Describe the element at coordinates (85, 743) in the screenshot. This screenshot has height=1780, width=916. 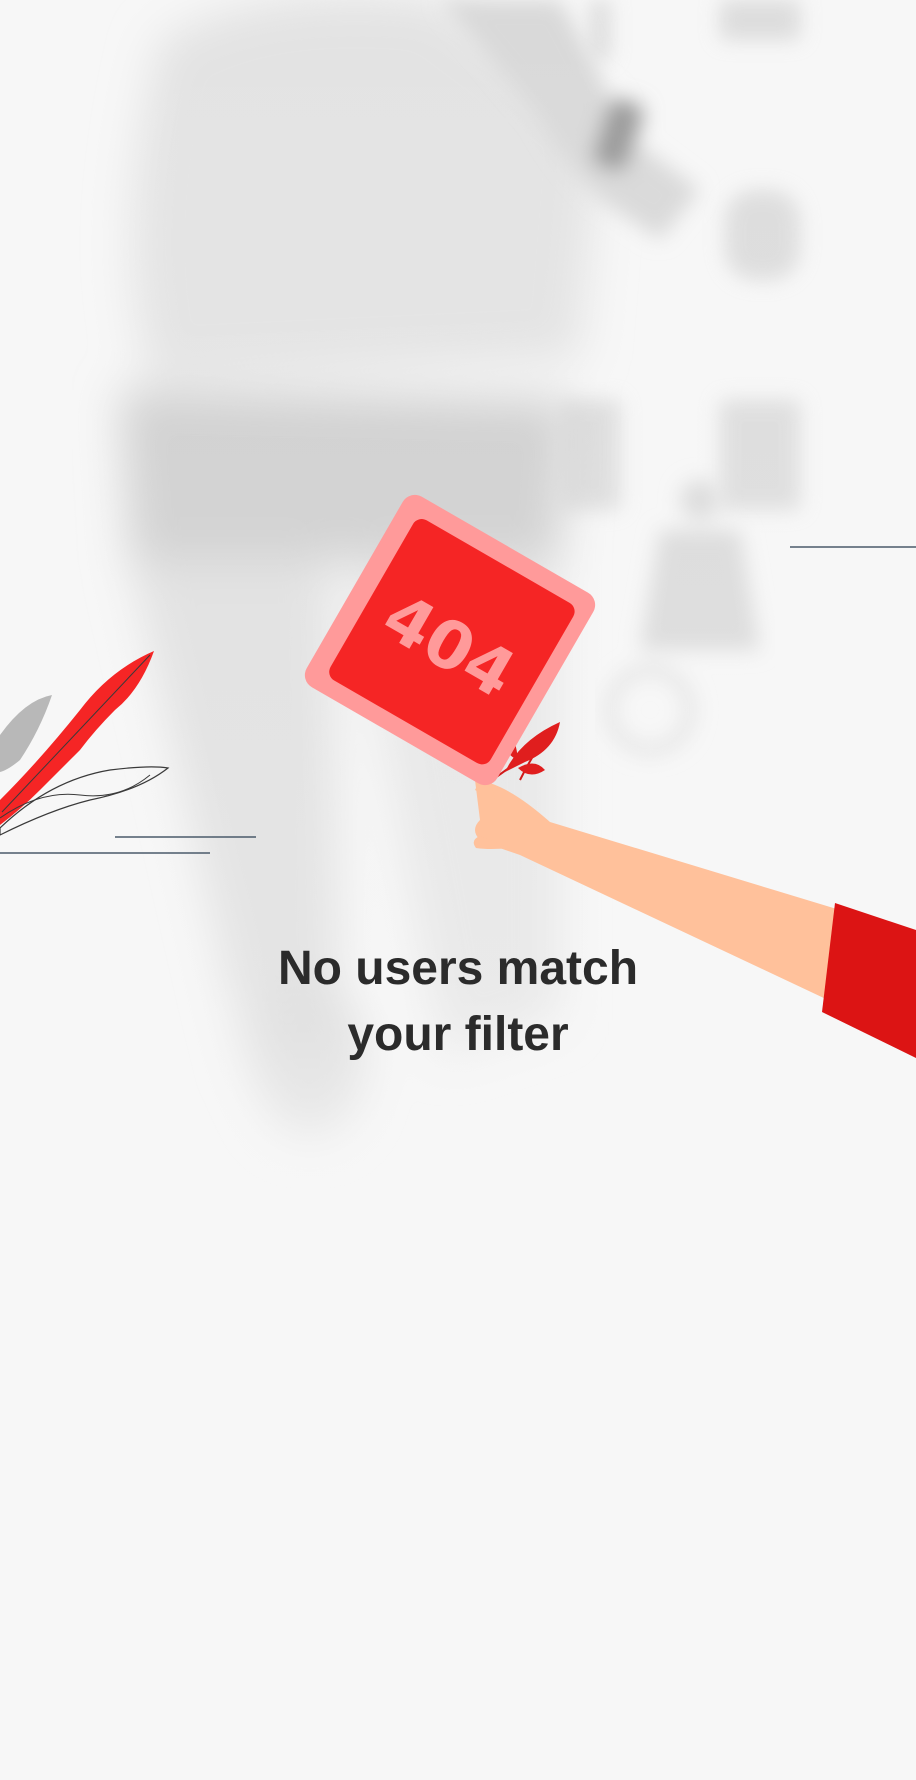
I see `plant-leaves-icon` at that location.